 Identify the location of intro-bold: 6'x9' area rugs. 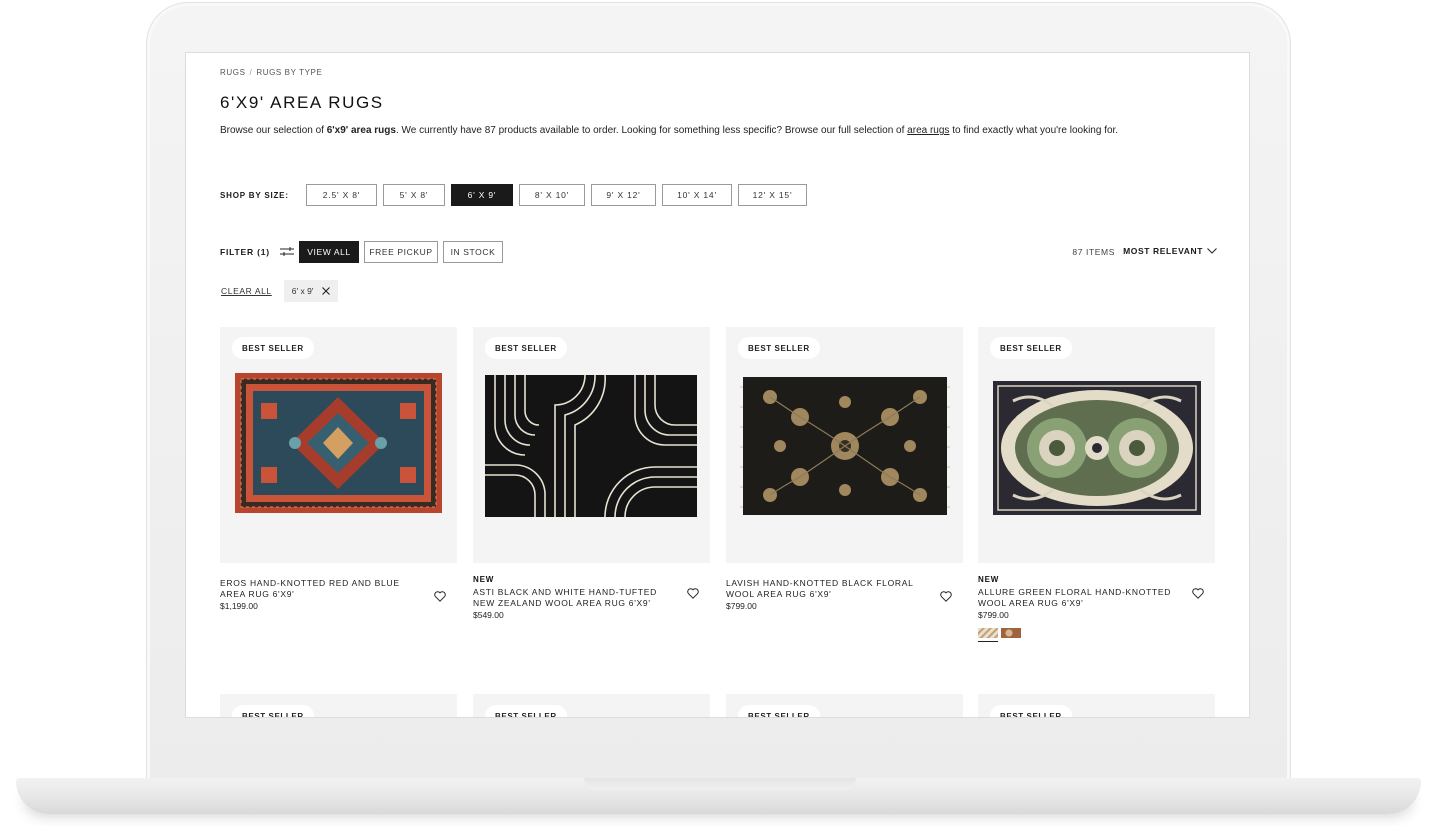
(361, 130).